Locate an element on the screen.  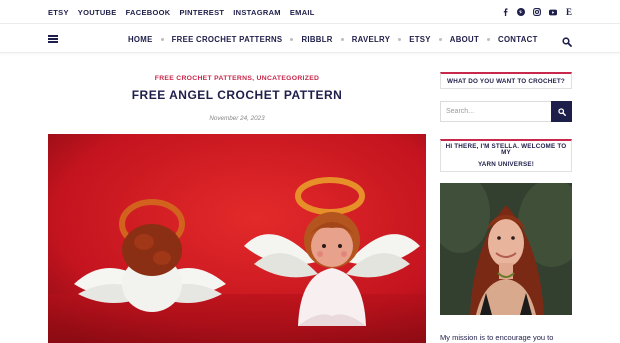
top-link-etsy: ETSY is located at coordinates (58, 12).